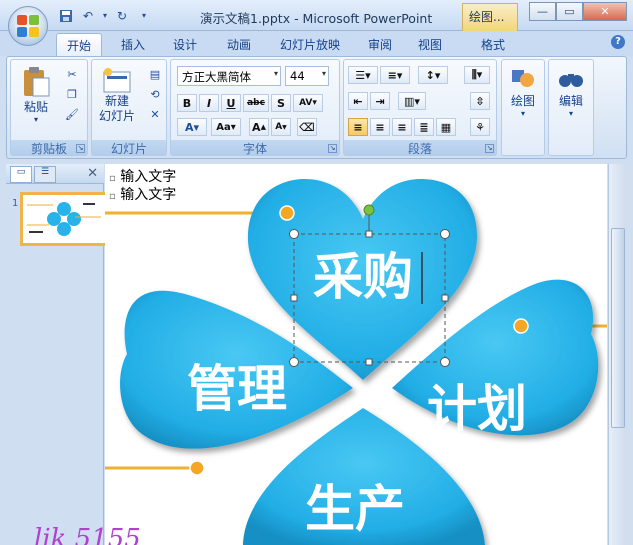 The width and height of the screenshot is (633, 545). I want to click on qat-dropdown-icon: ▾, so click(105, 16).